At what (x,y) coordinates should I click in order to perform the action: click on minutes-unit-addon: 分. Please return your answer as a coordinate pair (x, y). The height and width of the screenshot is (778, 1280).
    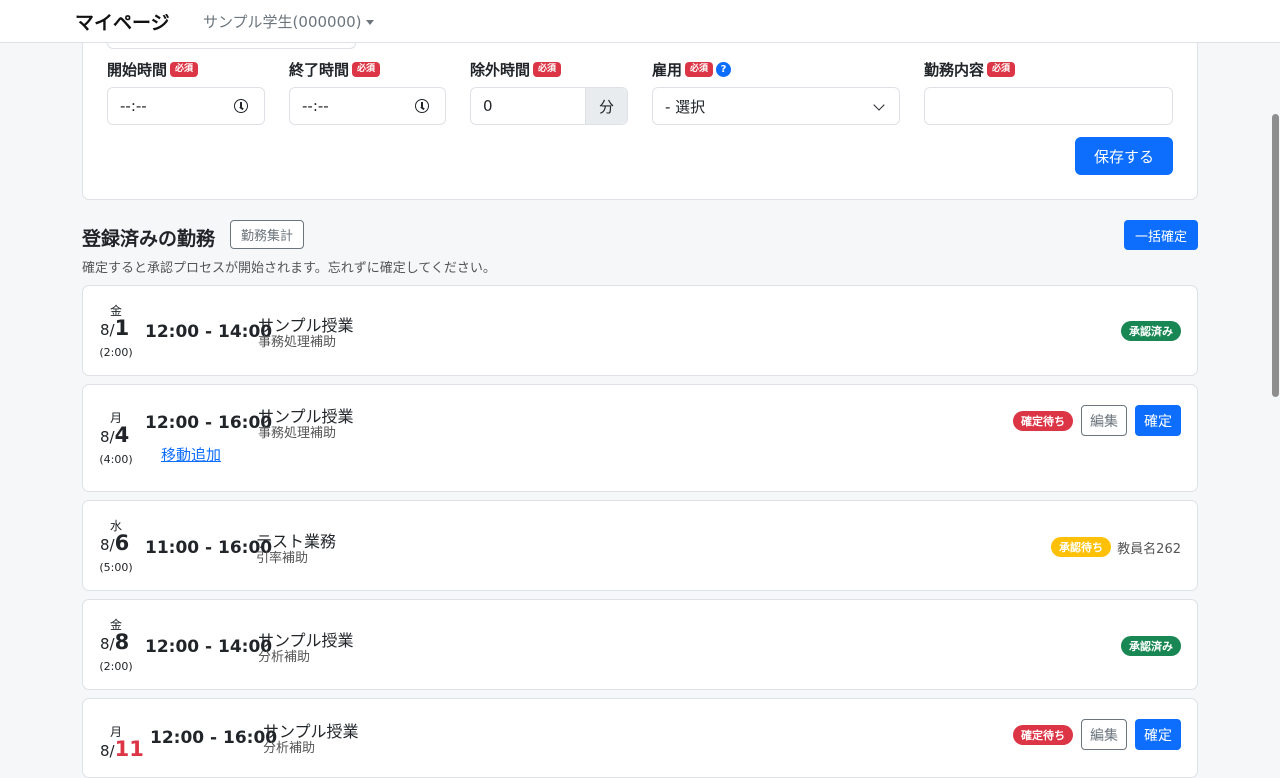
    Looking at the image, I should click on (606, 106).